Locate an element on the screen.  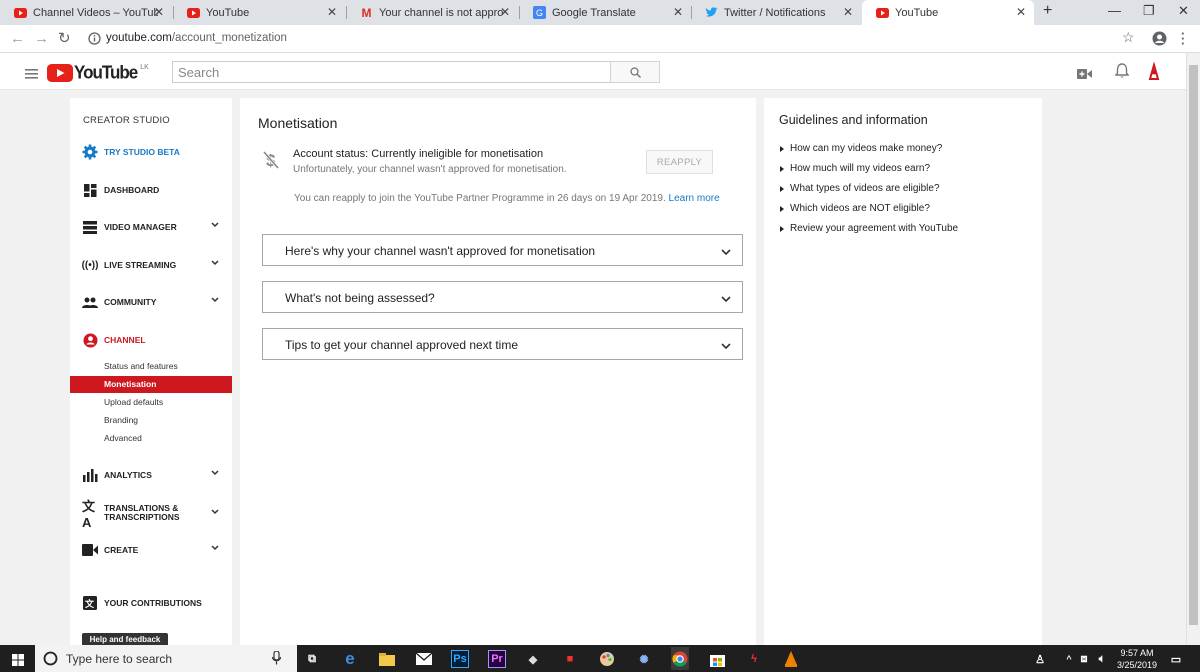
youtube-logo: YouTube LK is located at coordinates (98, 72).